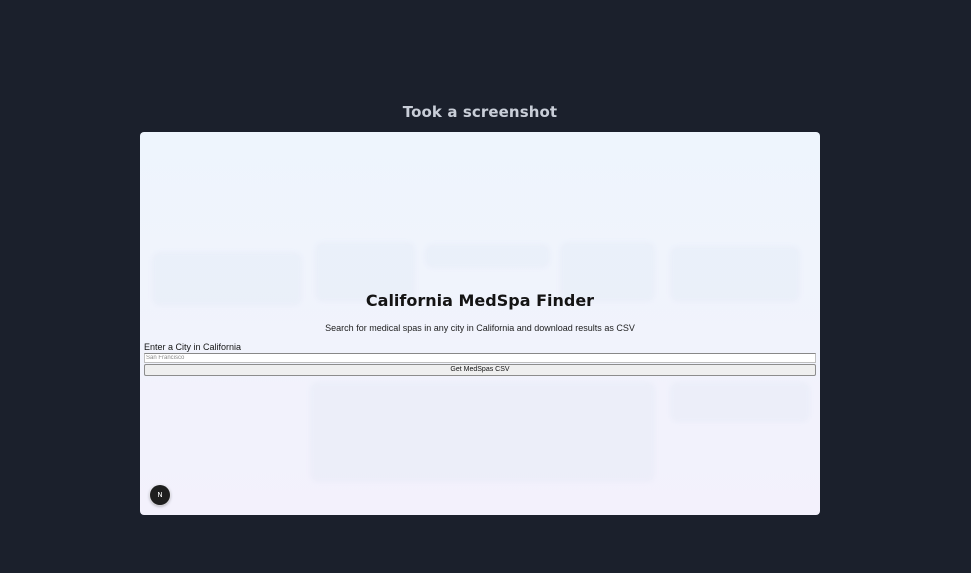  What do you see at coordinates (193, 347) in the screenshot?
I see `city-field-label: Enter a City in California` at bounding box center [193, 347].